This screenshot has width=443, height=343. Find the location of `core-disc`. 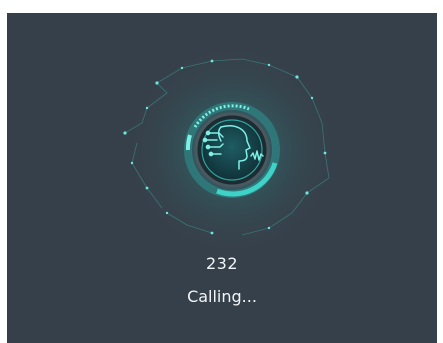

core-disc is located at coordinates (232, 150).